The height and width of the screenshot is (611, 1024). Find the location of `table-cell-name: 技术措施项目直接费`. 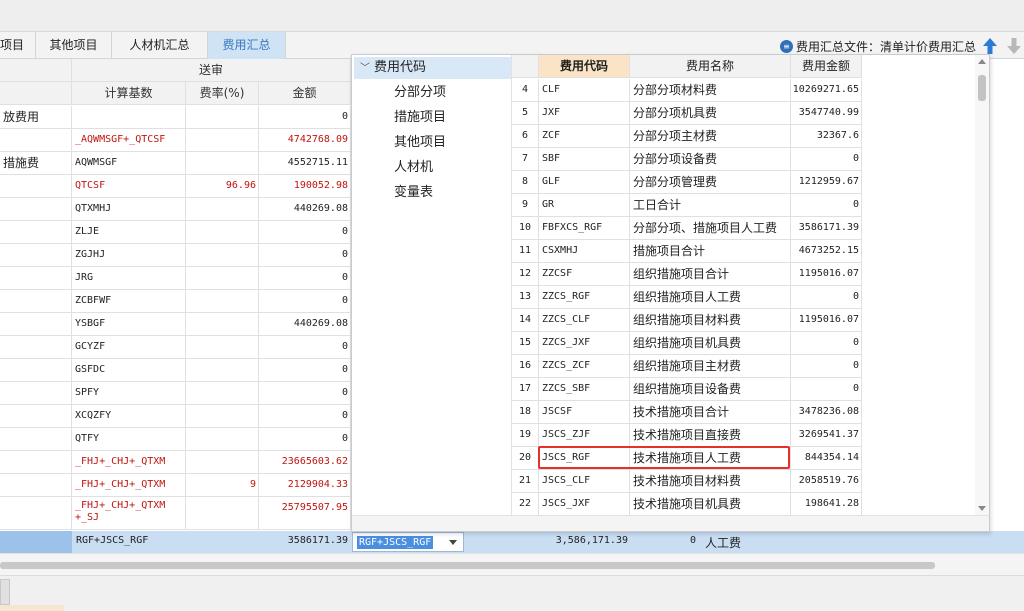

table-cell-name: 技术措施项目直接费 is located at coordinates (710, 435).